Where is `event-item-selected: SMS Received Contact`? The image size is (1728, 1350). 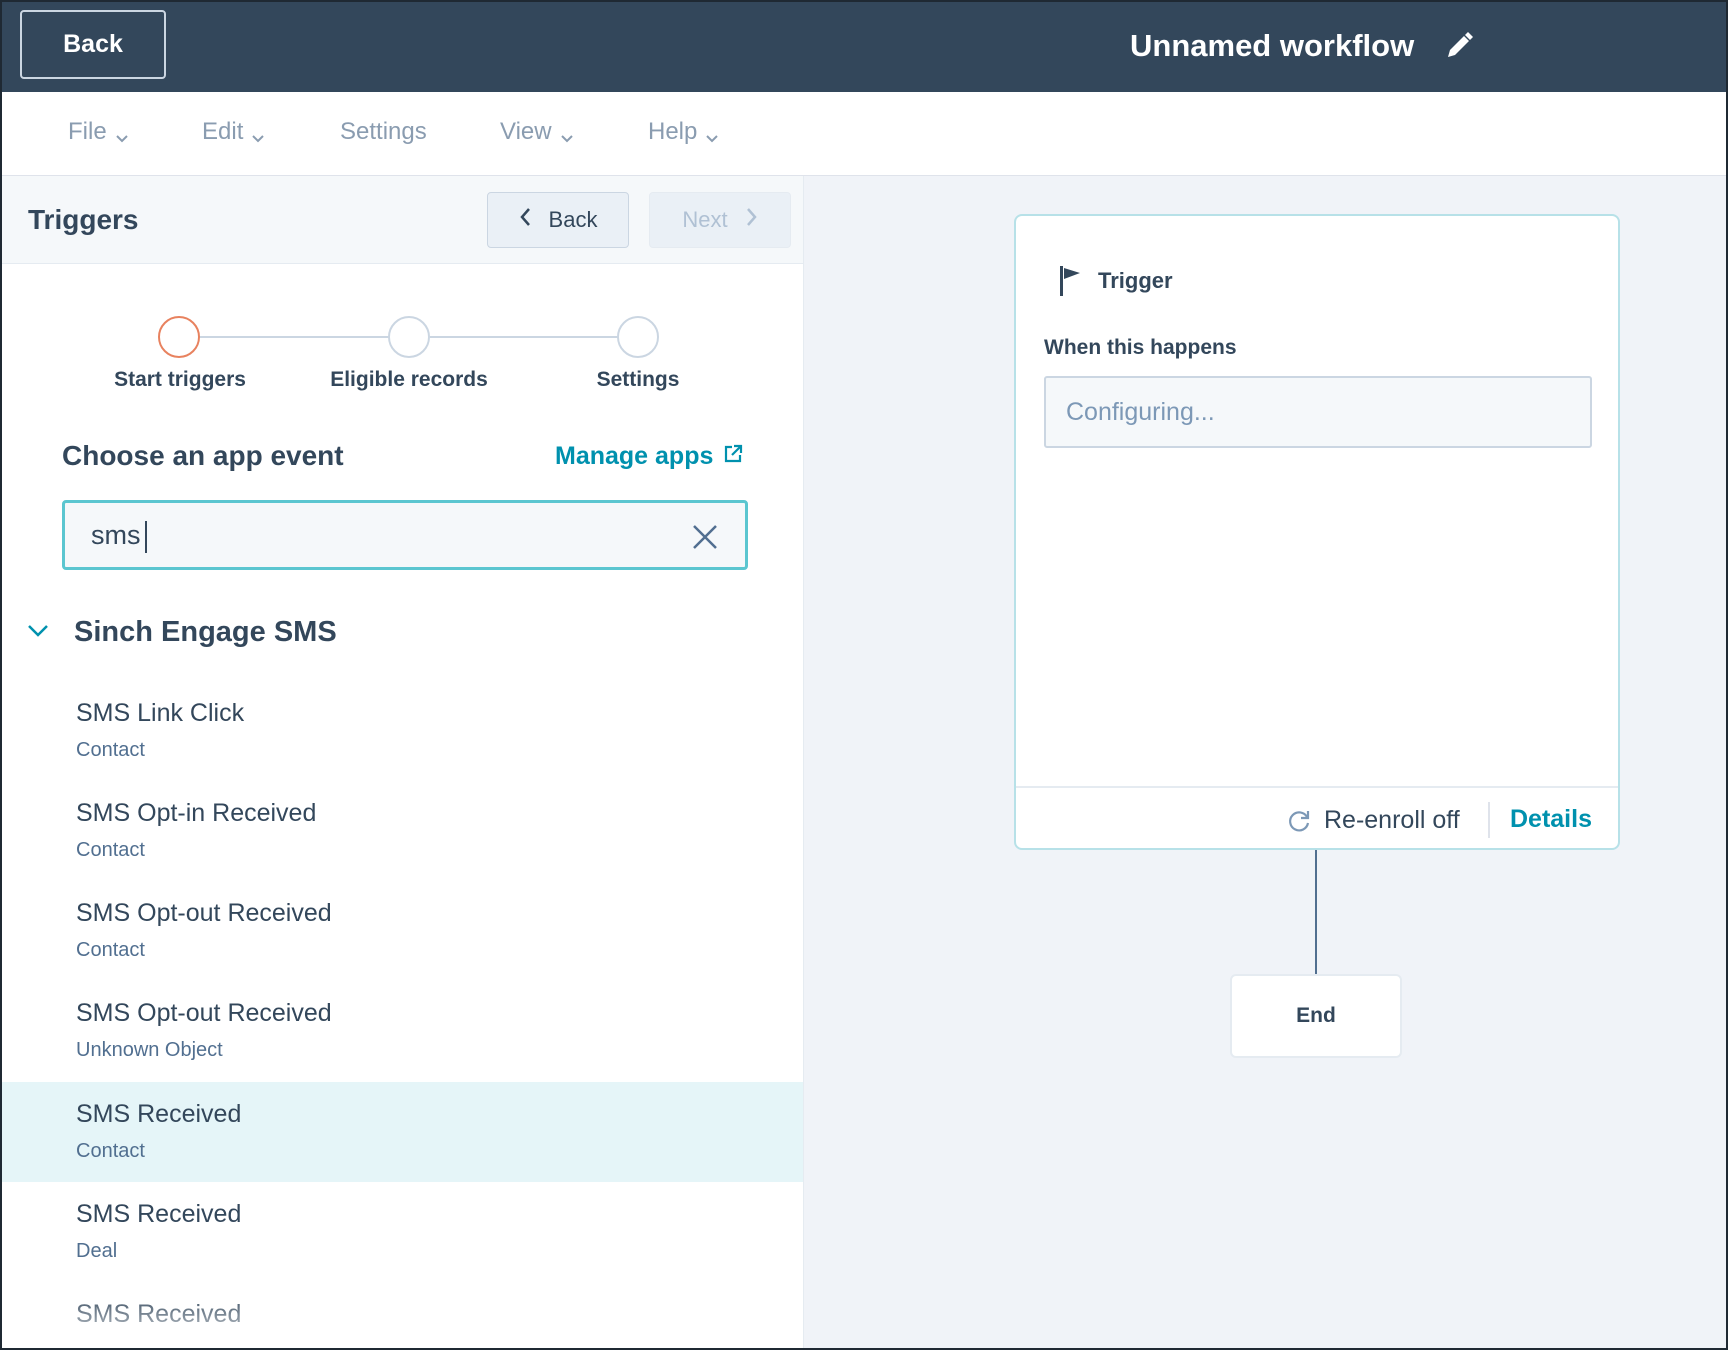
event-item-selected: SMS Received Contact is located at coordinates (402, 1132).